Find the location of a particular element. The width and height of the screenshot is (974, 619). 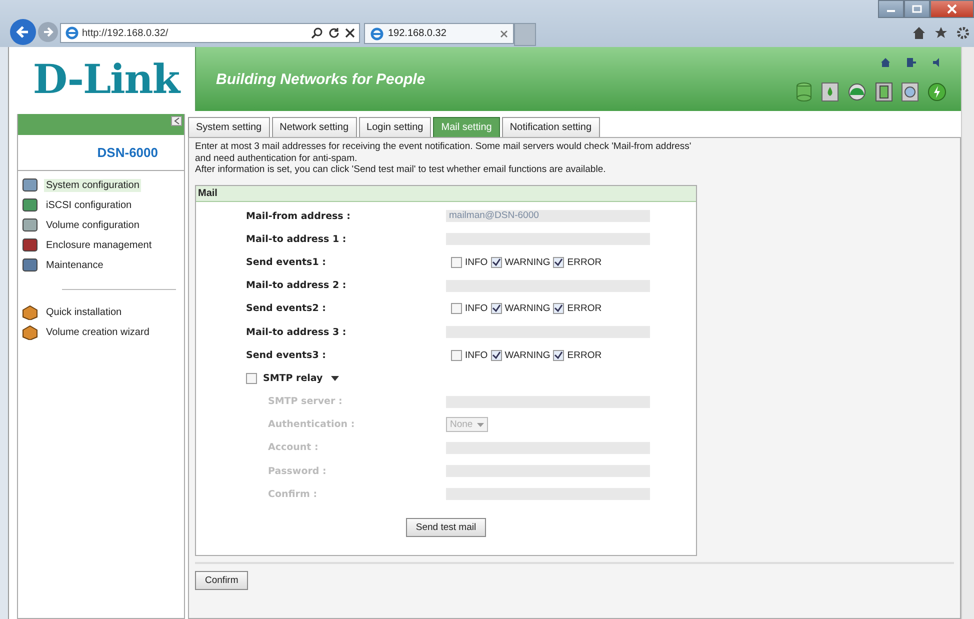

back-button is located at coordinates (23, 32).